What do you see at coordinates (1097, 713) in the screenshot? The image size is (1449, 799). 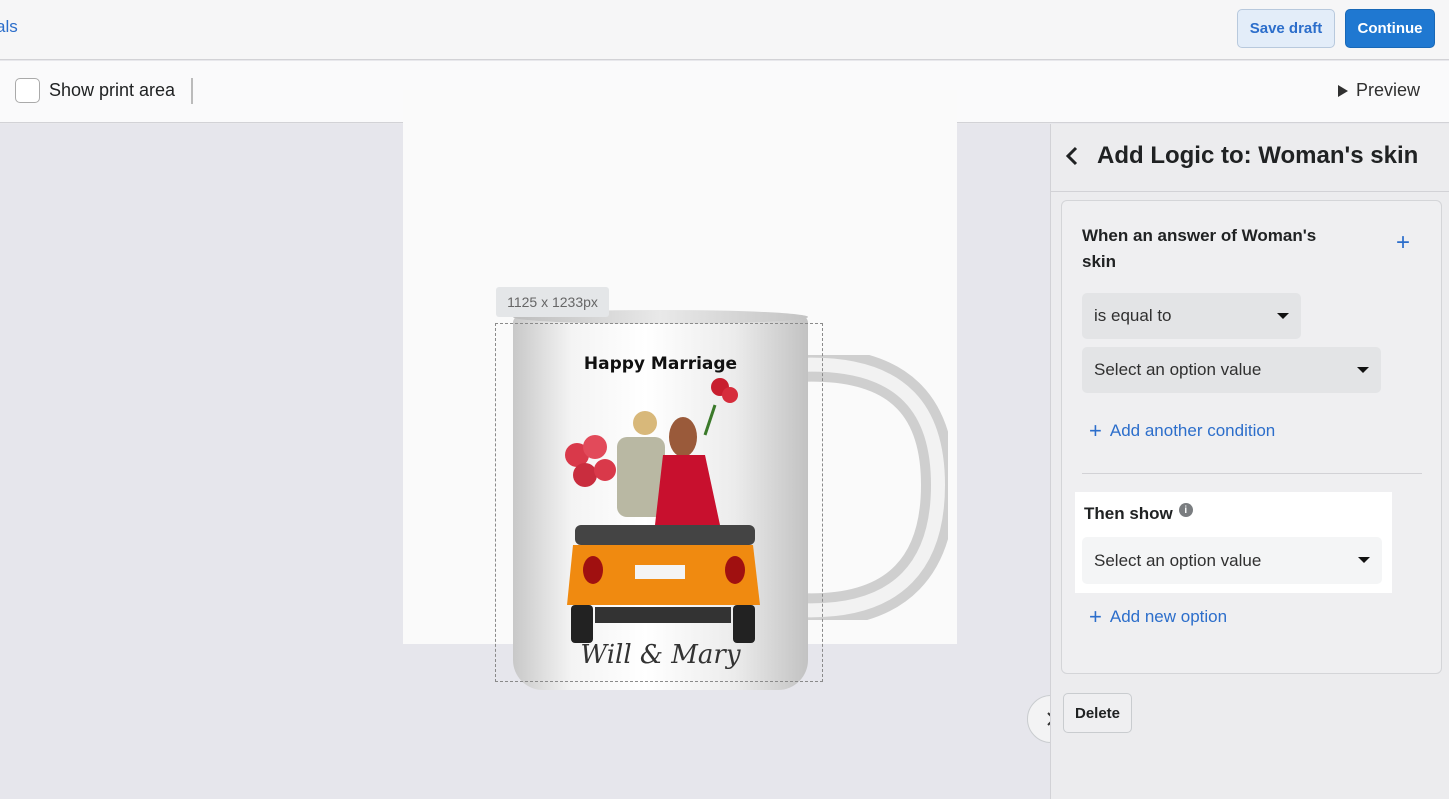 I see `delete-button: Delete` at bounding box center [1097, 713].